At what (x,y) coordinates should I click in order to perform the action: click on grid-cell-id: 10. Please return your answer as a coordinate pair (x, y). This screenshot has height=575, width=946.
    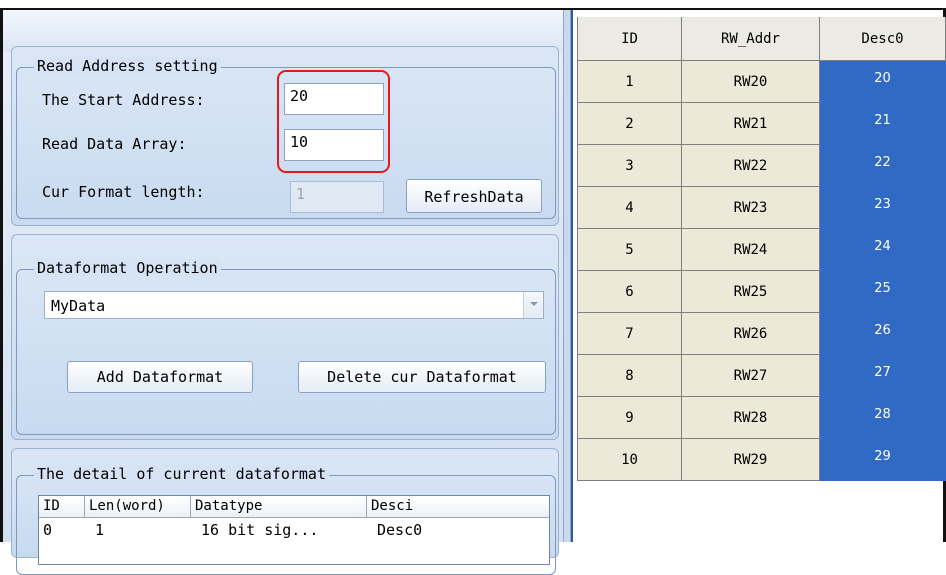
    Looking at the image, I should click on (629, 460).